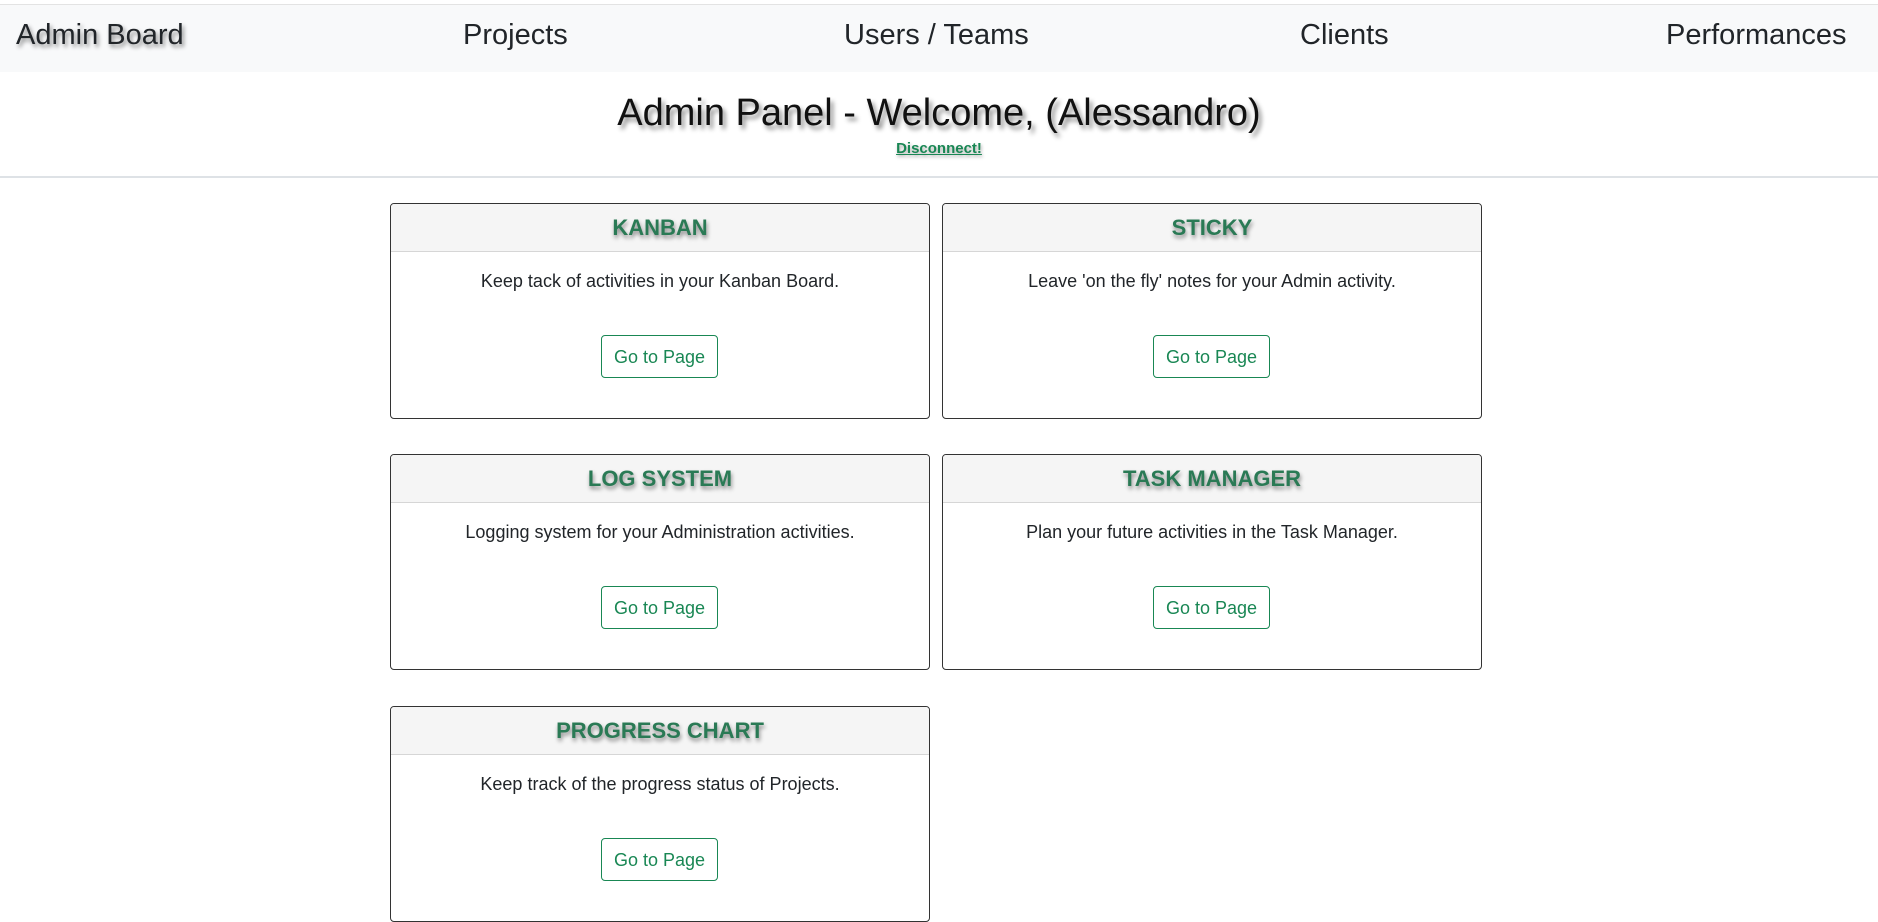 This screenshot has width=1878, height=922. I want to click on card-title: KANBAN, so click(660, 228).